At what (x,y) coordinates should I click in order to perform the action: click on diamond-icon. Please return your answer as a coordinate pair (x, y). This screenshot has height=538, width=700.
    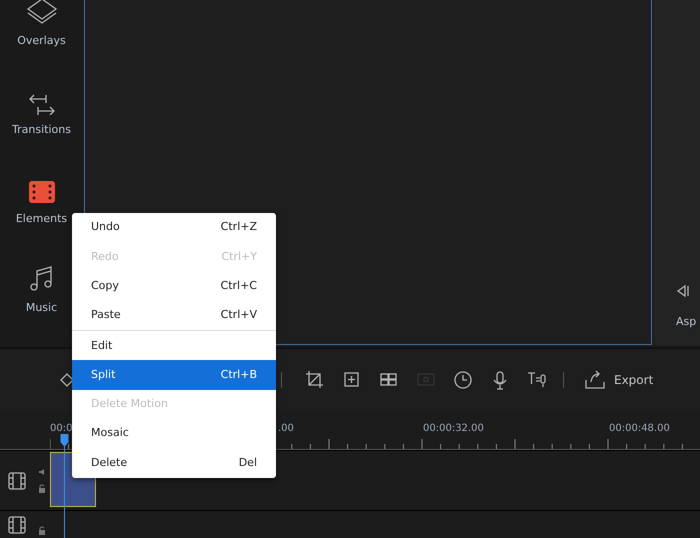
    Looking at the image, I should click on (67, 379).